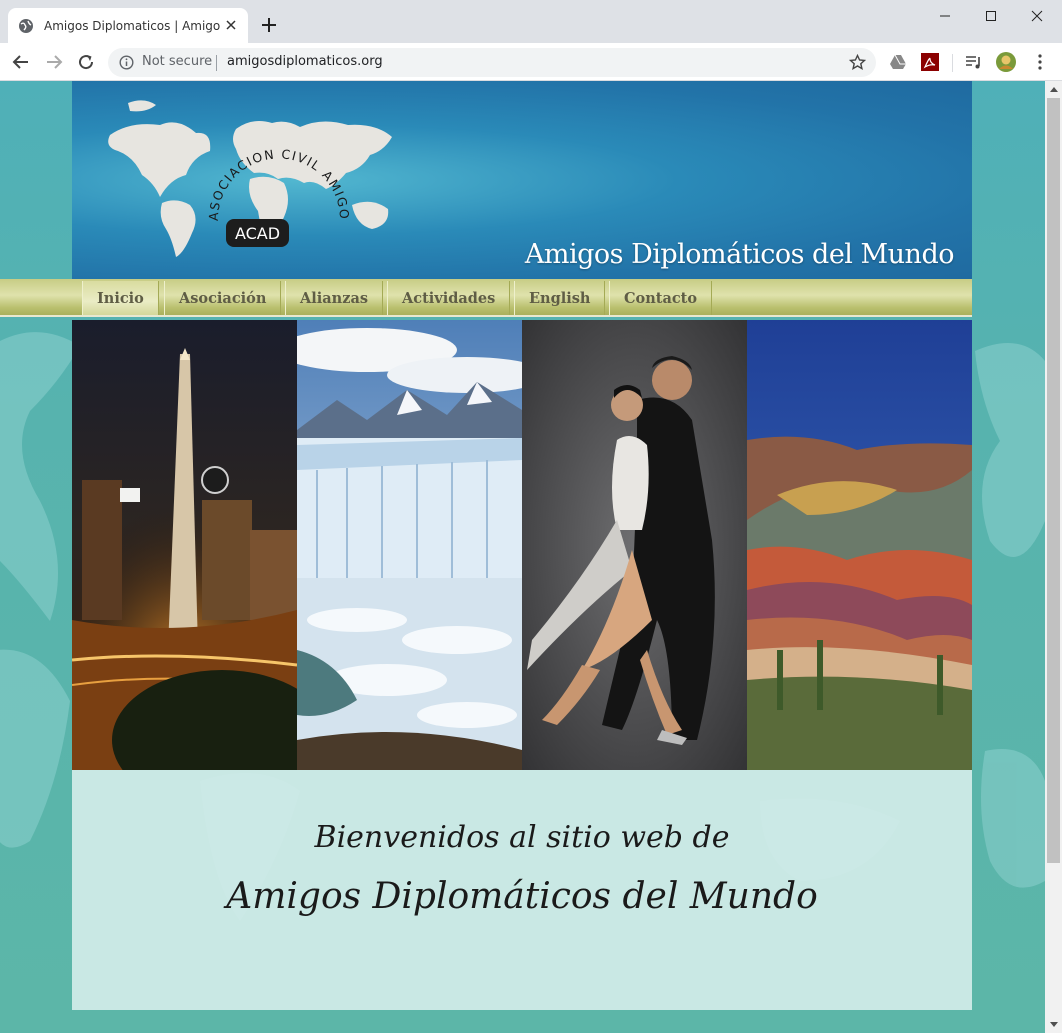 This screenshot has height=1033, width=1062. Describe the element at coordinates (522, 896) in the screenshot. I see `welcome-site-name: Amigos Diplomáticos del Mundo` at that location.